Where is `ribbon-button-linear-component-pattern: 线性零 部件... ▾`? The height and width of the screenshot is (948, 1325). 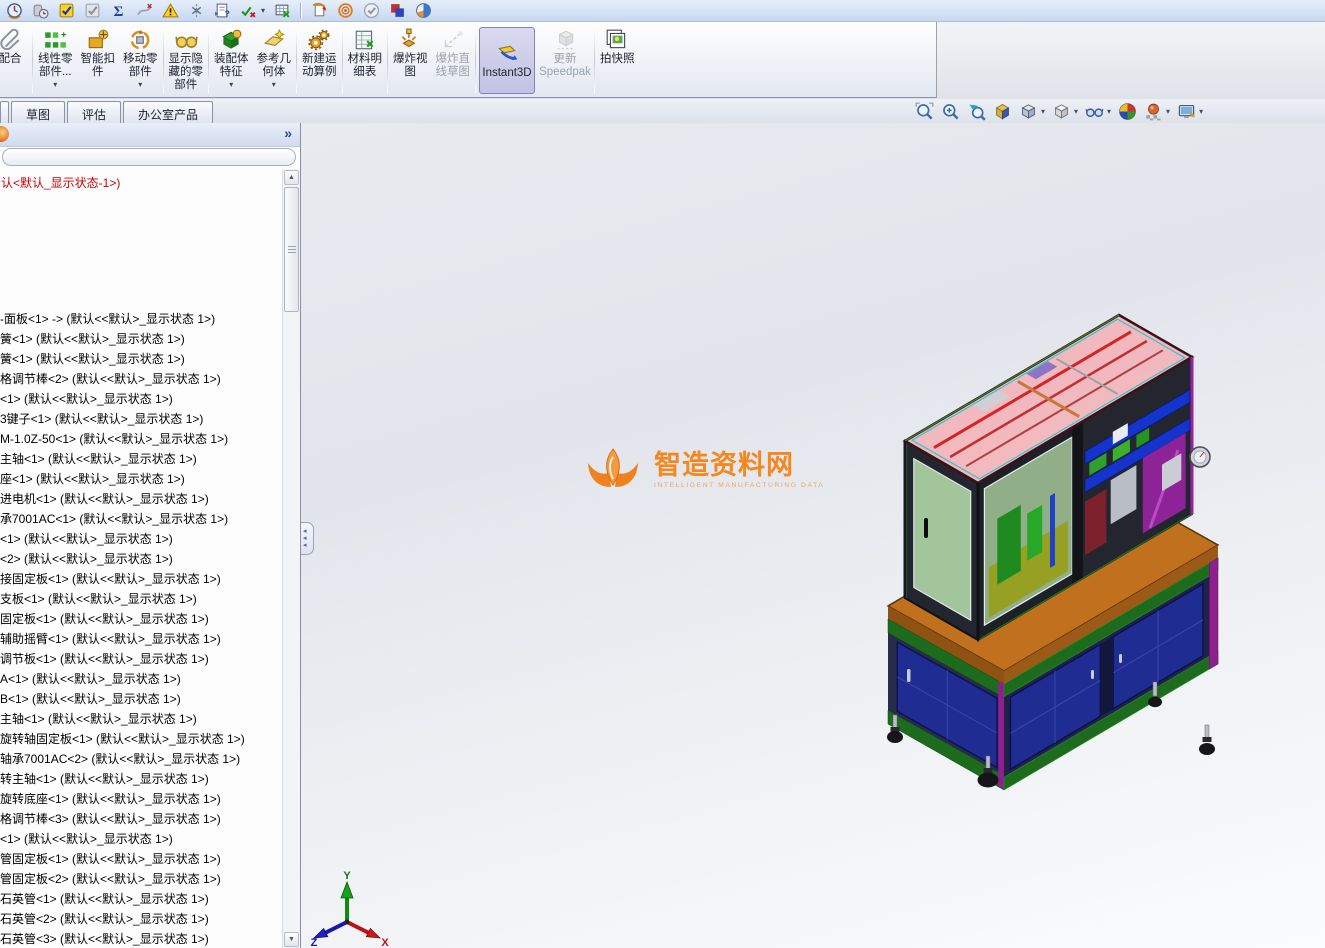 ribbon-button-linear-component-pattern: 线性零 部件... ▾ is located at coordinates (55, 60).